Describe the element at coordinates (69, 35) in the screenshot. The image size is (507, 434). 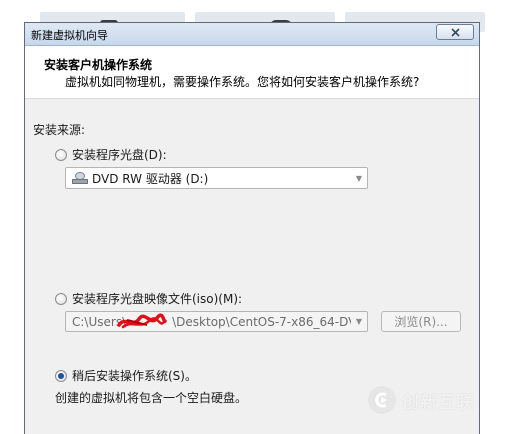
I see `window-title: 新建虚拟机向导` at that location.